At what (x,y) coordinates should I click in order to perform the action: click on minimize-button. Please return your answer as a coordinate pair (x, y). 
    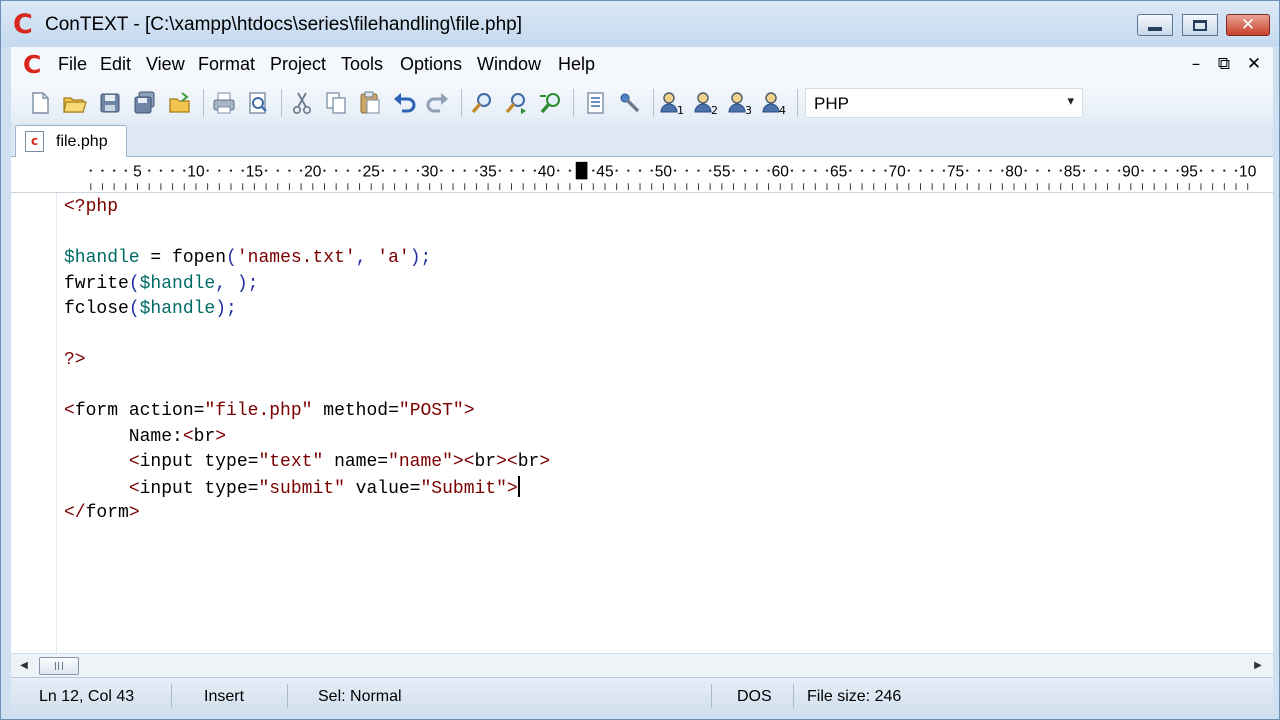
    Looking at the image, I should click on (1155, 25).